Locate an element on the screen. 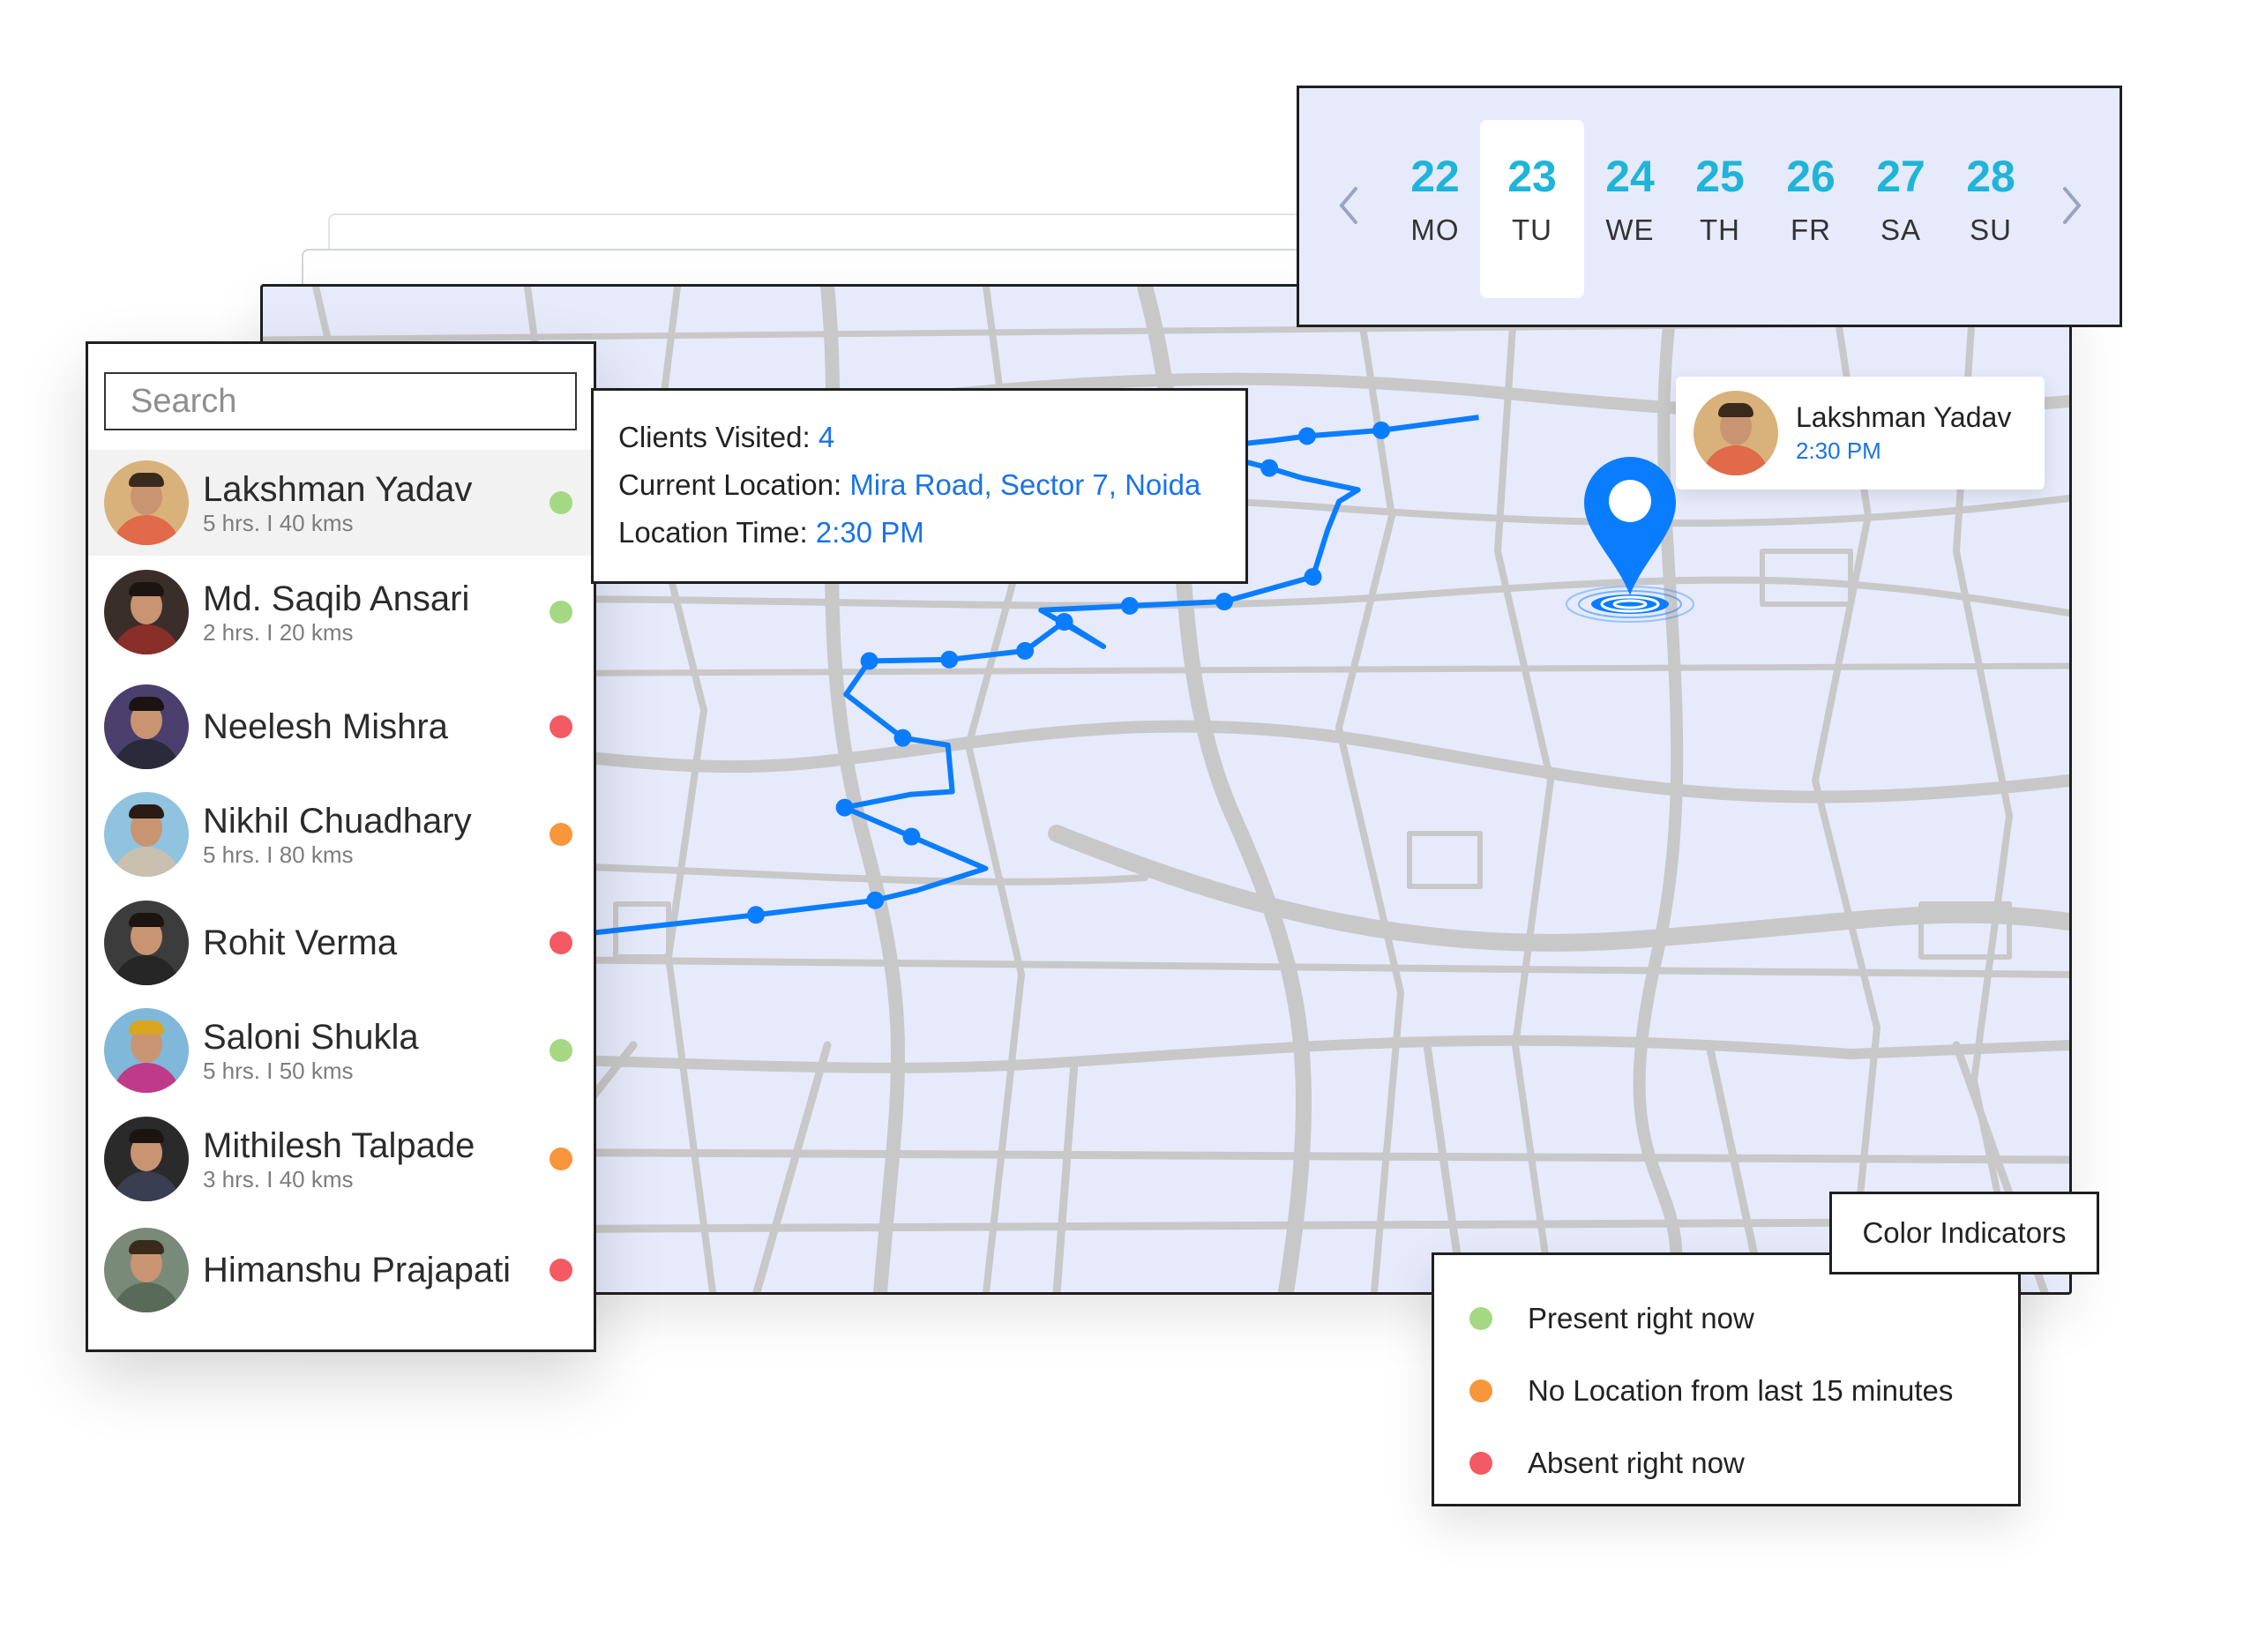 The height and width of the screenshot is (1652, 2258). user-card-name: Lakshman Yadav is located at coordinates (1904, 417).